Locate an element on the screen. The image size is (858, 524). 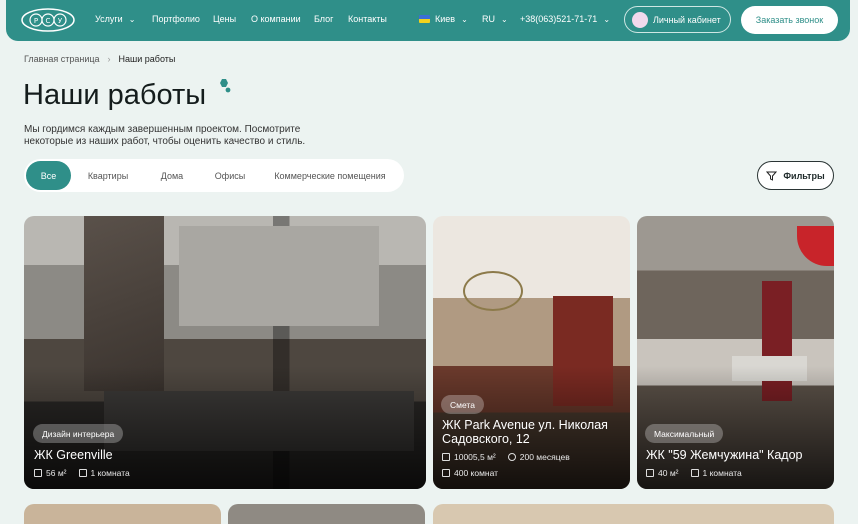
card-badge: Дизайн интерьера is located at coordinates (78, 433).